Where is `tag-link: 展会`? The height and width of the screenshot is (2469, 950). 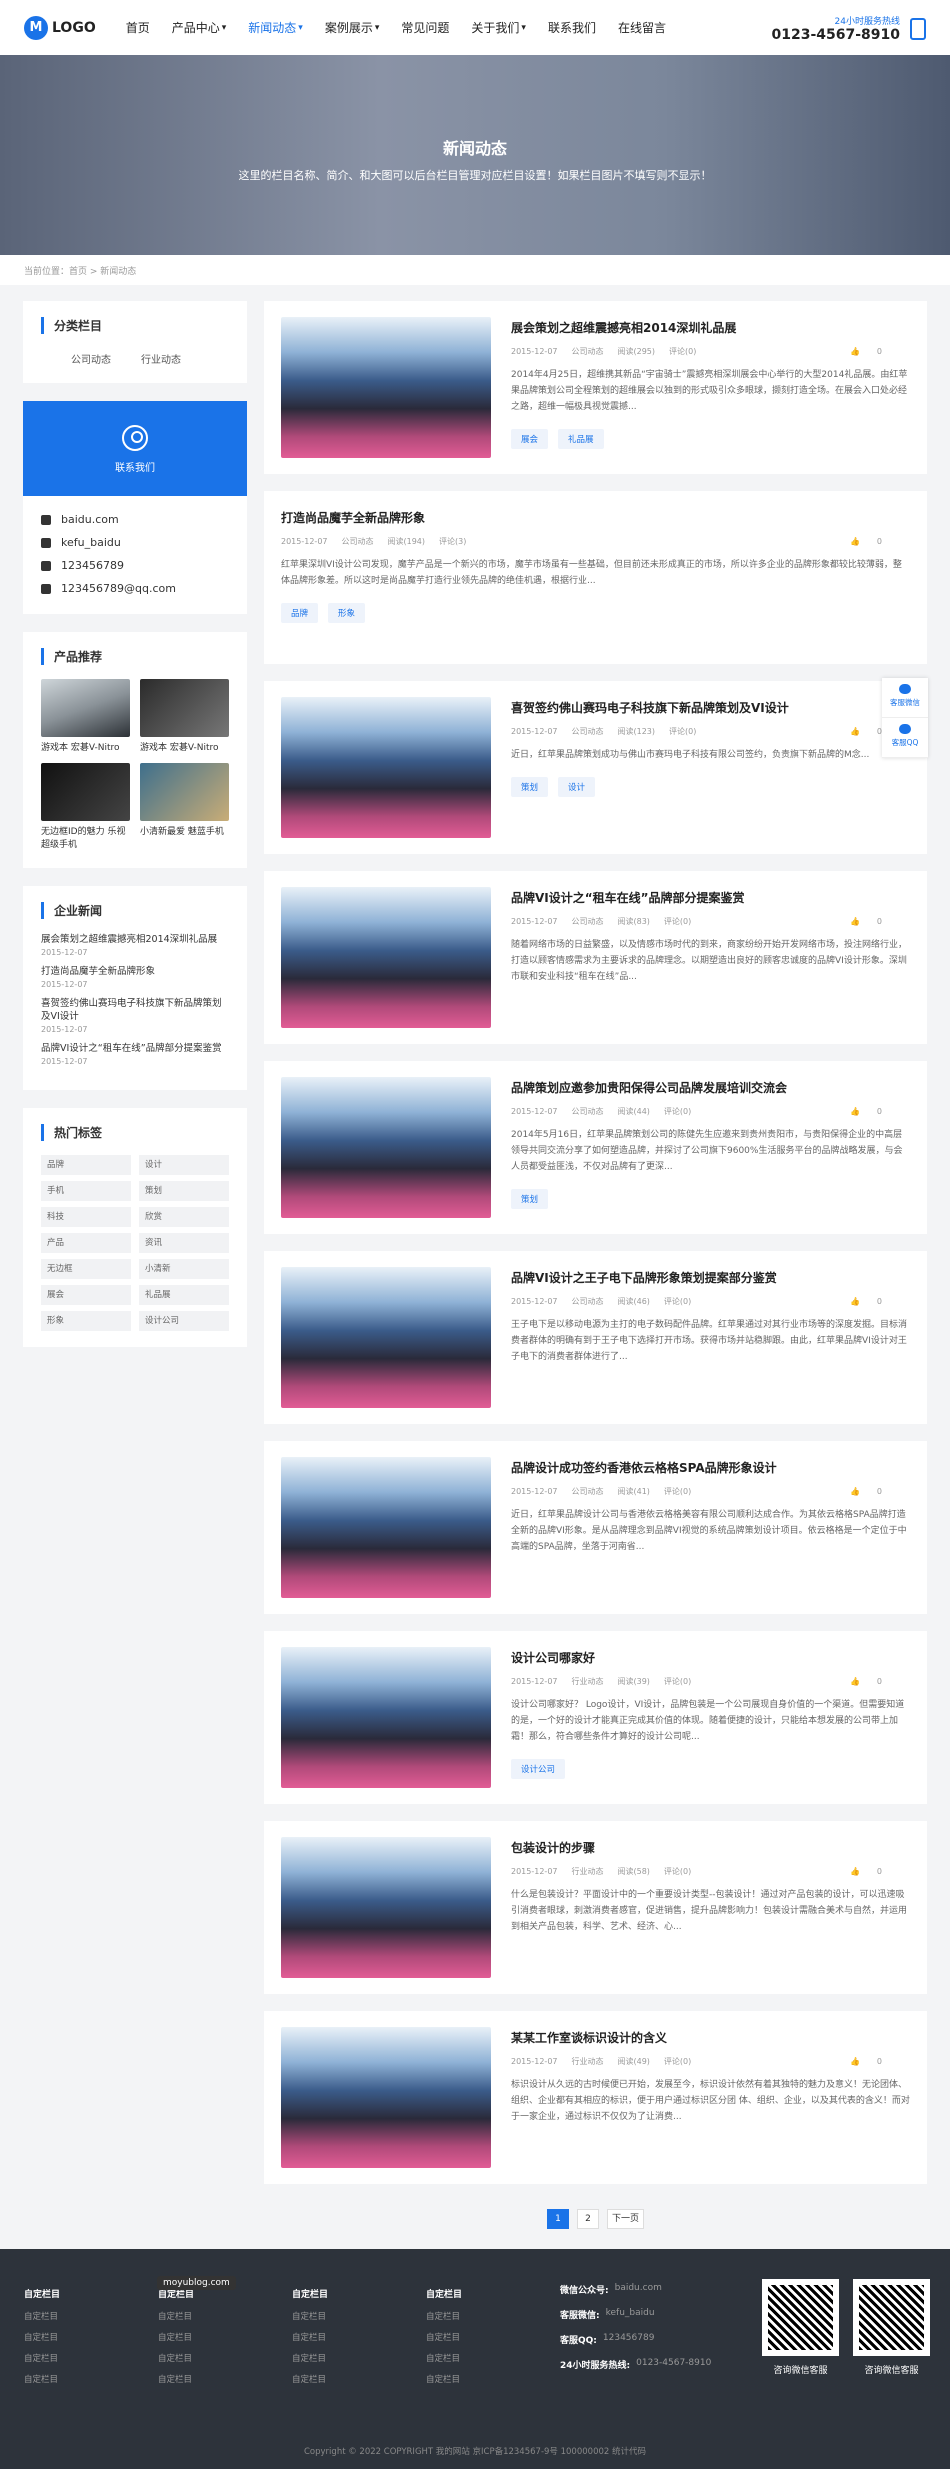
tag-link: 展会 is located at coordinates (86, 1295).